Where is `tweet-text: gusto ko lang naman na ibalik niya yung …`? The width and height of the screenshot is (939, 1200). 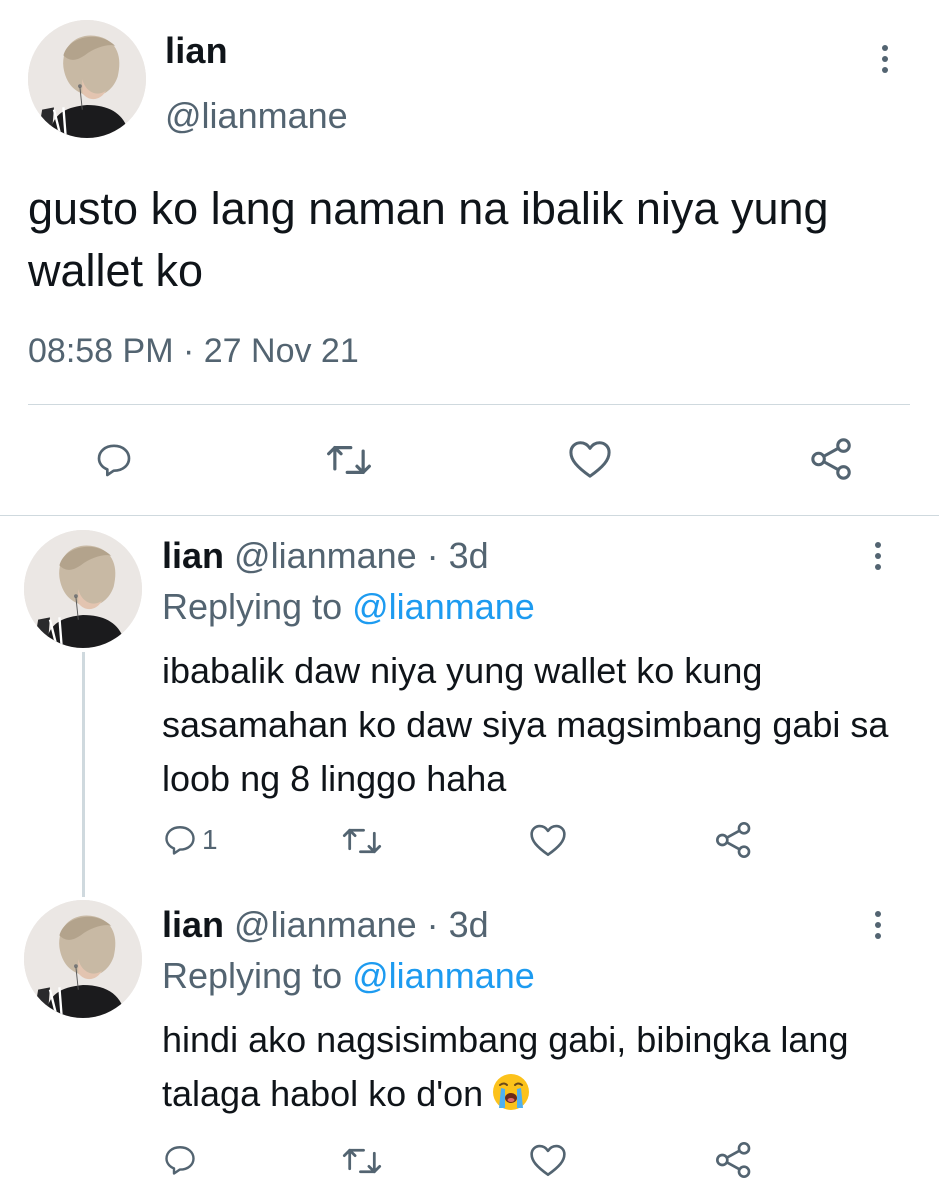
tweet-text: gusto ko lang naman na ibalik niya yung … is located at coordinates (428, 239).